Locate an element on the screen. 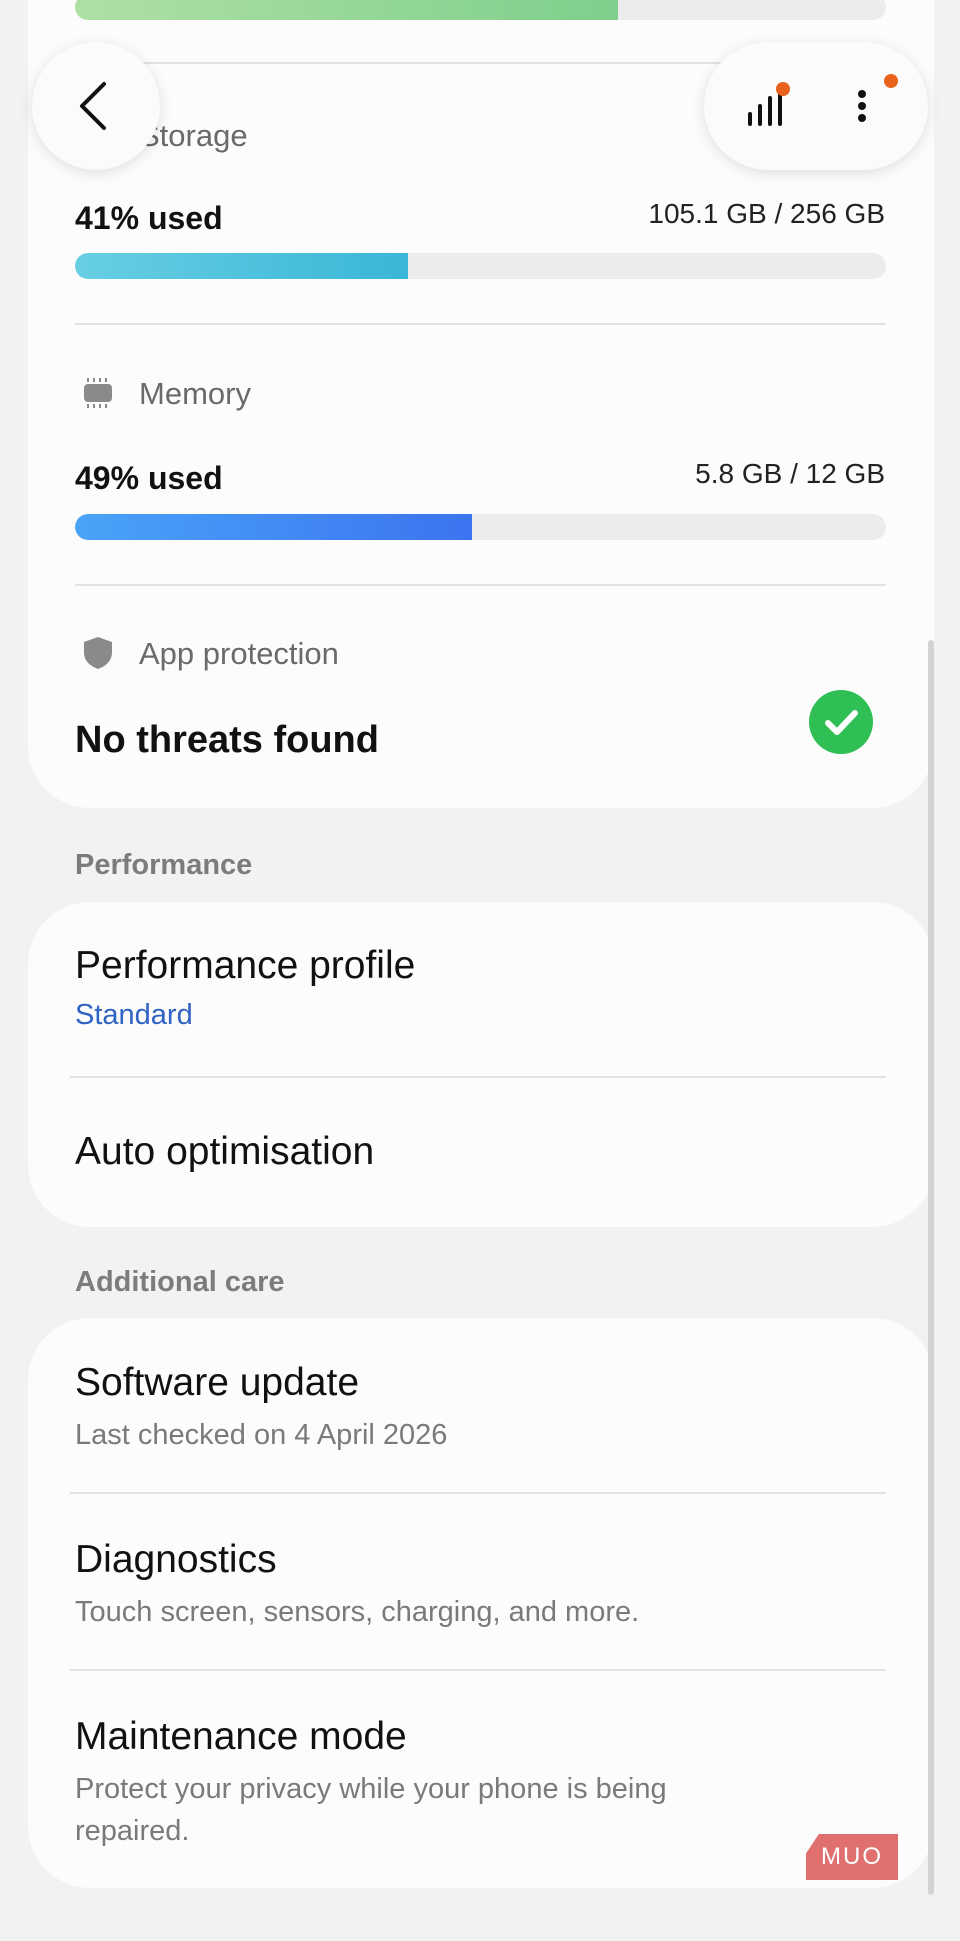 The image size is (960, 1941). software-update-item is located at coordinates (481, 1405).